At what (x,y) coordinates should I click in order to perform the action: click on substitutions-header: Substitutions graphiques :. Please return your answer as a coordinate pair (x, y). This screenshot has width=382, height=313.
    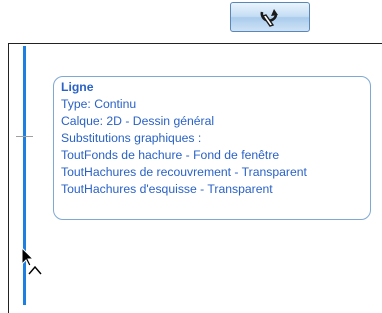
    Looking at the image, I should click on (131, 138).